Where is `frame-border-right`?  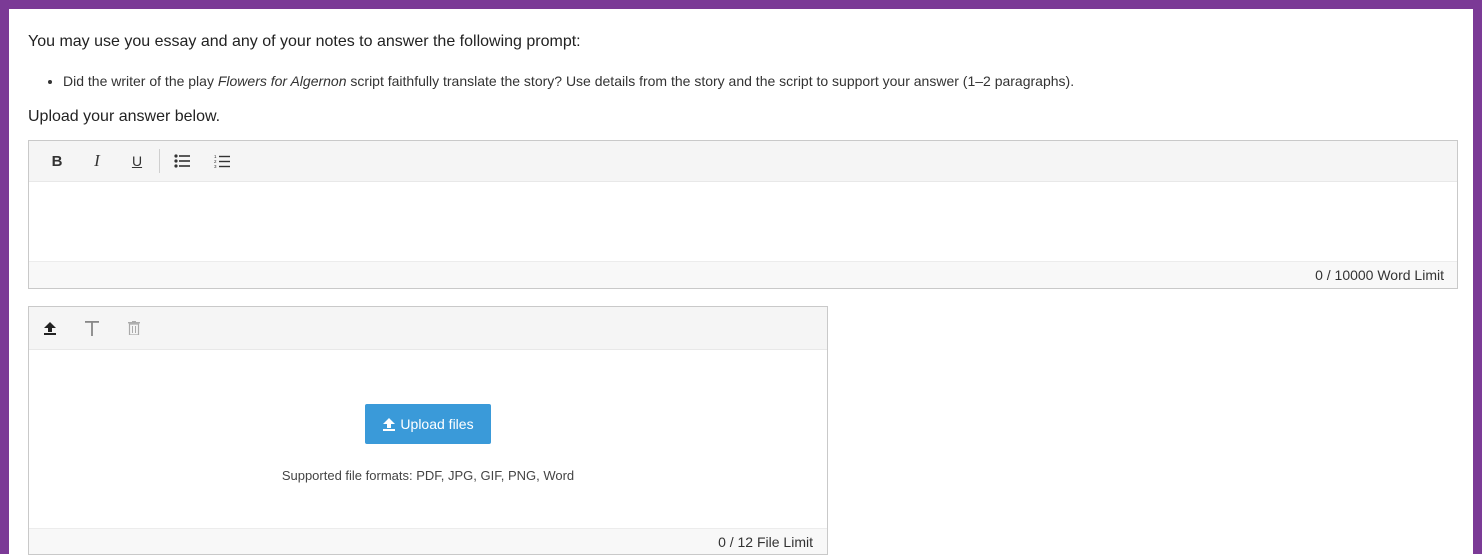 frame-border-right is located at coordinates (1477, 277).